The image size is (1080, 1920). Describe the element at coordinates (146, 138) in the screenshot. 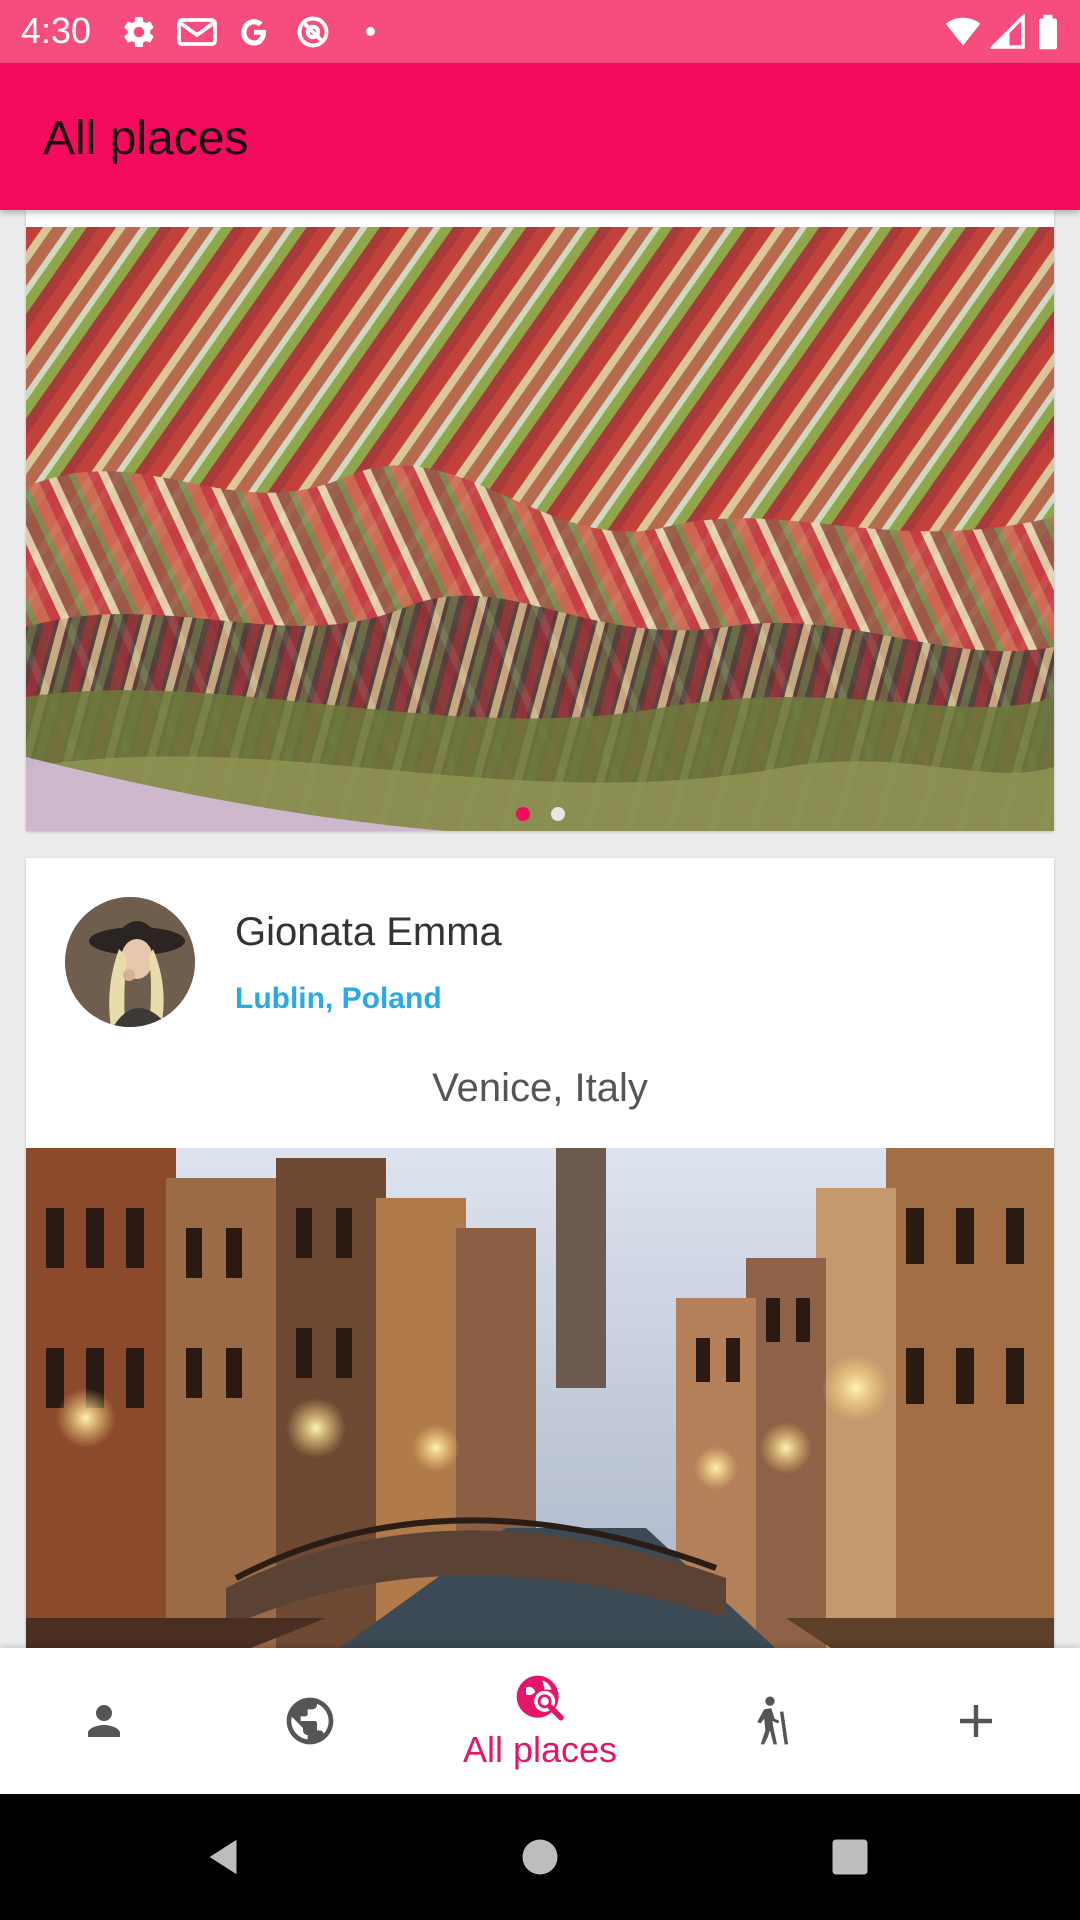

I see `page-title: All places` at that location.